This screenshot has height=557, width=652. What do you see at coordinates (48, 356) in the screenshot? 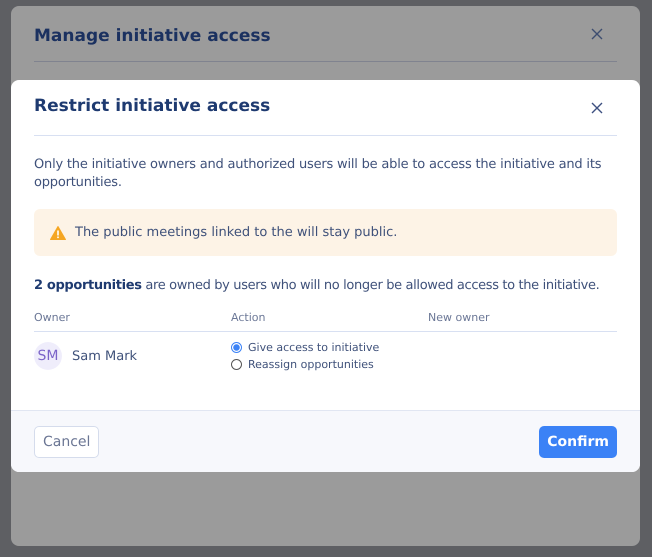
I see `avatar: SM` at bounding box center [48, 356].